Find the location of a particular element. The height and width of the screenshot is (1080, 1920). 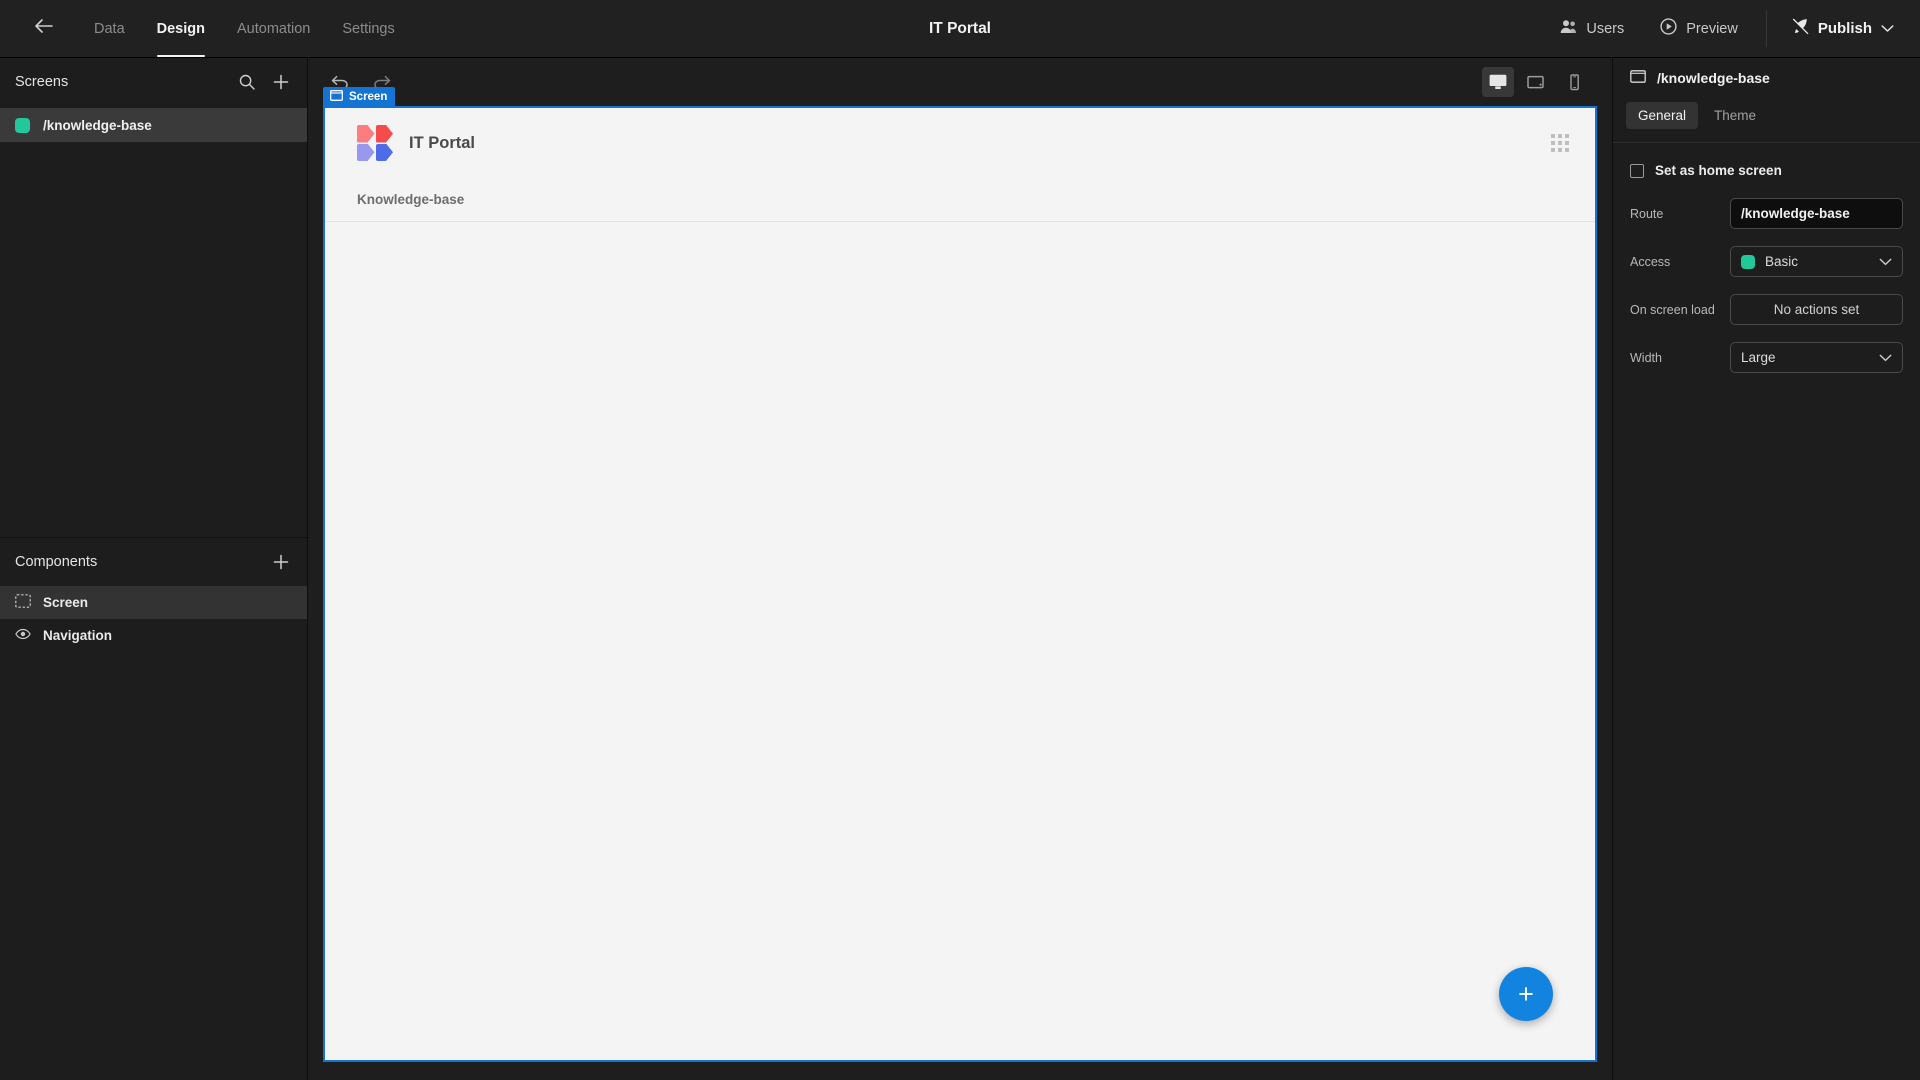

back-button is located at coordinates (43, 28).